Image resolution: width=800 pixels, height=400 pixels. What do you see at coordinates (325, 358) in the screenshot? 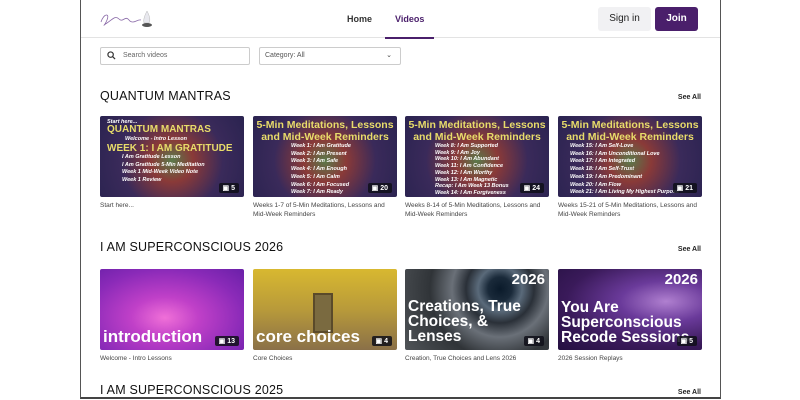
I see `card-caption: Core Choices` at bounding box center [325, 358].